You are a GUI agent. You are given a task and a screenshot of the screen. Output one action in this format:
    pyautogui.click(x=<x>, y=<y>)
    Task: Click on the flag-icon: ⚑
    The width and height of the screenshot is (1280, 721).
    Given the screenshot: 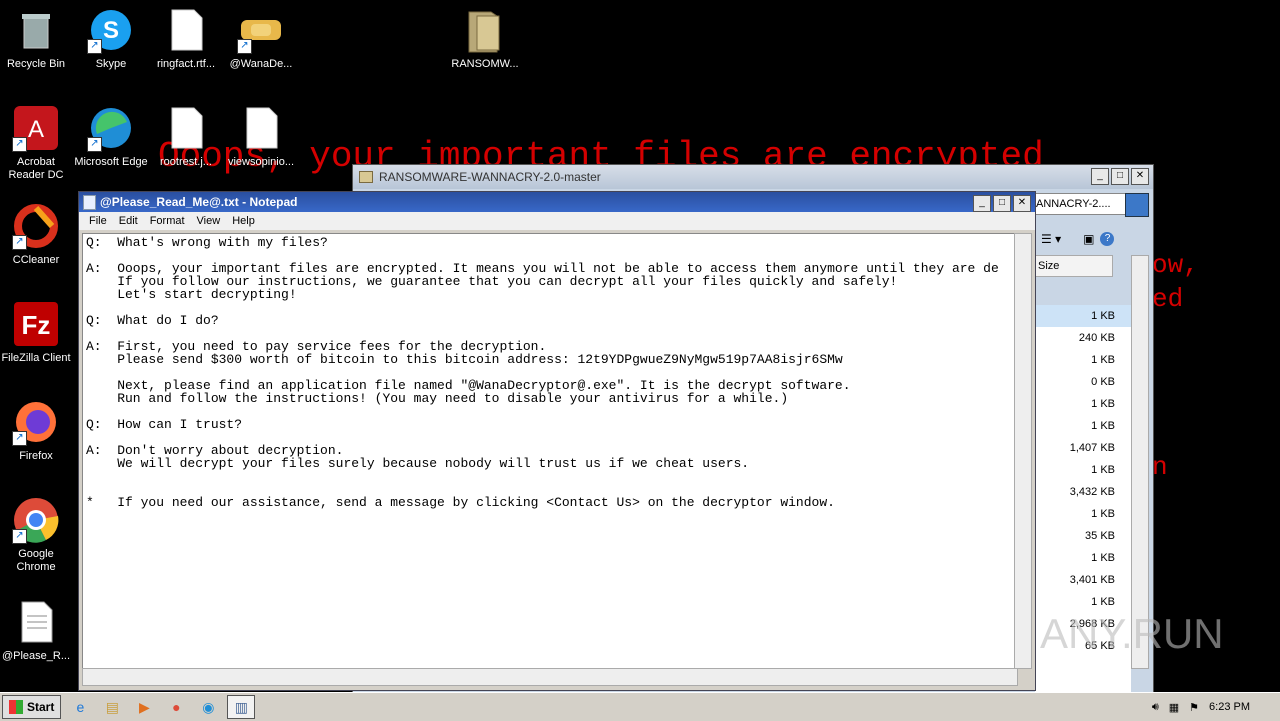 What is the action you would take?
    pyautogui.click(x=1194, y=707)
    